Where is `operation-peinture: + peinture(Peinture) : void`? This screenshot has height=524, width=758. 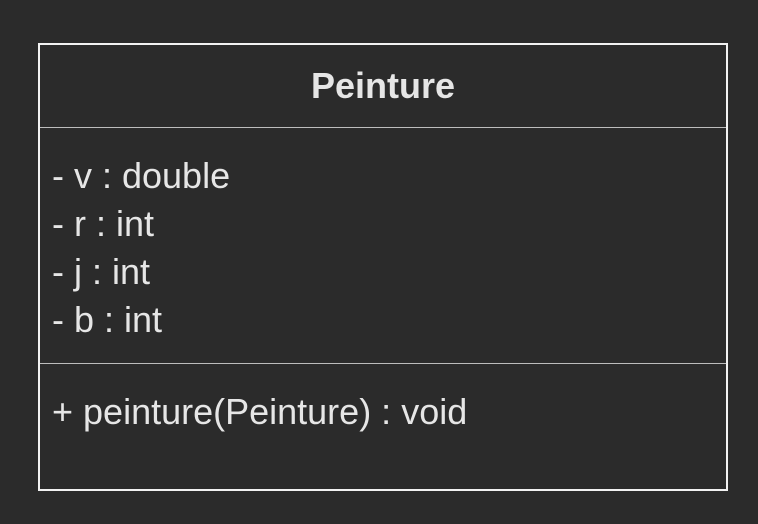
operation-peinture: + peinture(Peinture) : void is located at coordinates (260, 411).